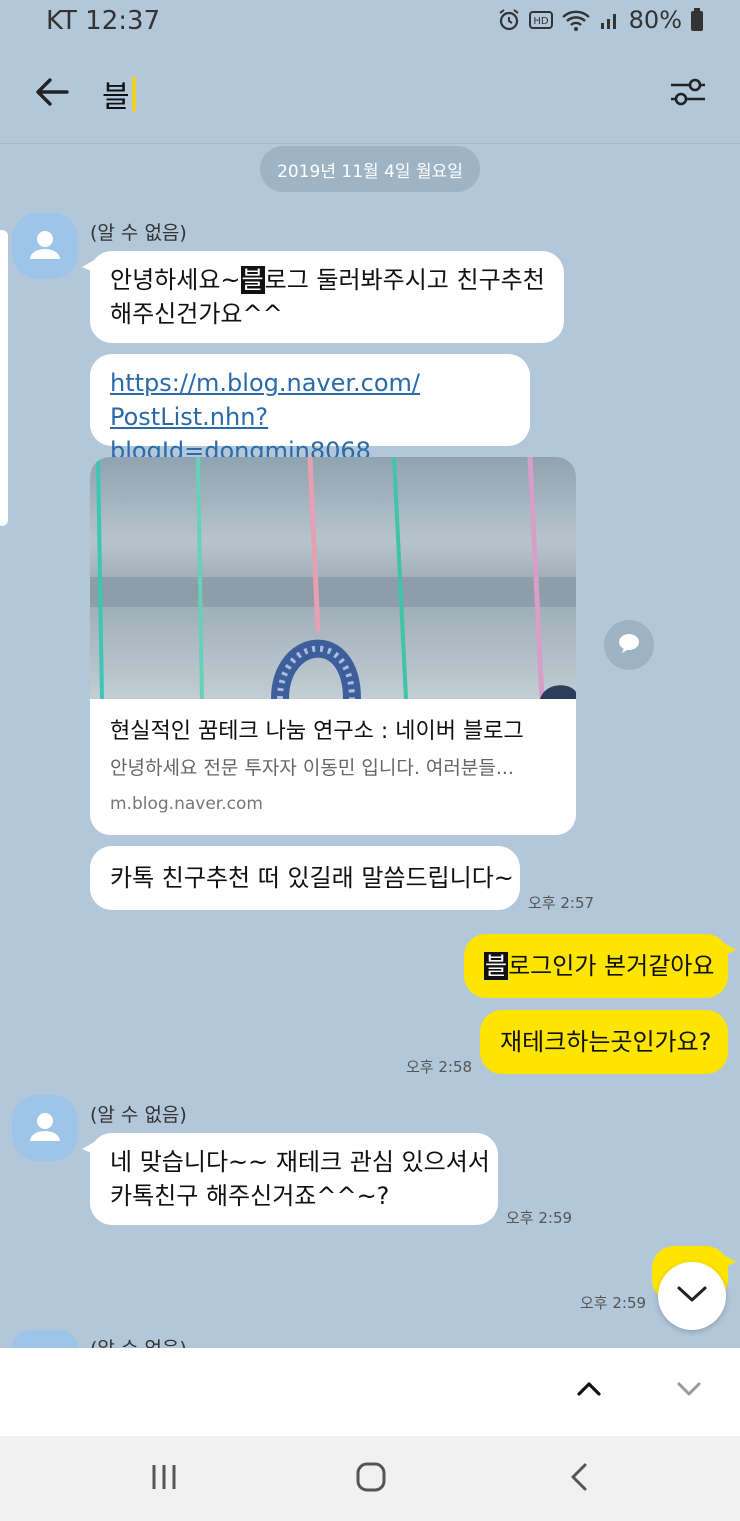 This screenshot has height=1521, width=740. I want to click on message-text: 재테크하는곳인가요?, so click(606, 1042).